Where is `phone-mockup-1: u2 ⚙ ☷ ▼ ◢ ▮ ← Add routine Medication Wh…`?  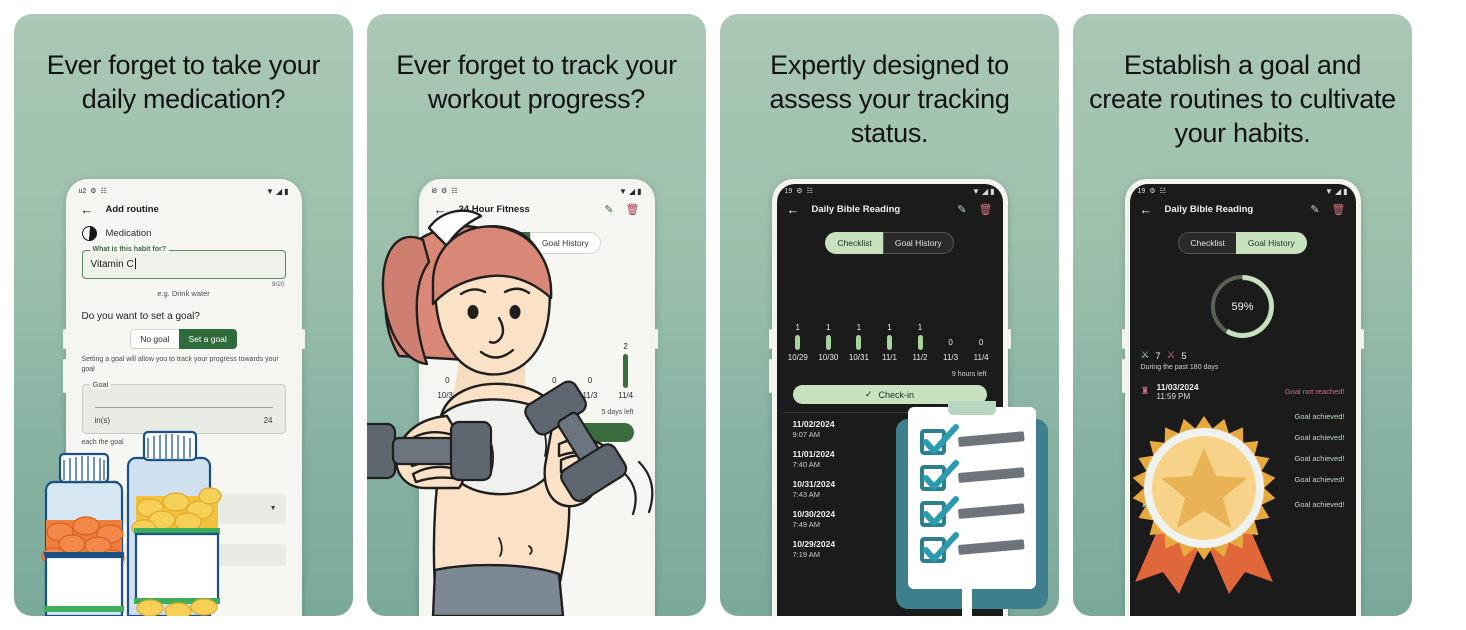 phone-mockup-1: u2 ⚙ ☷ ▼ ◢ ▮ ← Add routine Medication Wh… is located at coordinates (183, 397).